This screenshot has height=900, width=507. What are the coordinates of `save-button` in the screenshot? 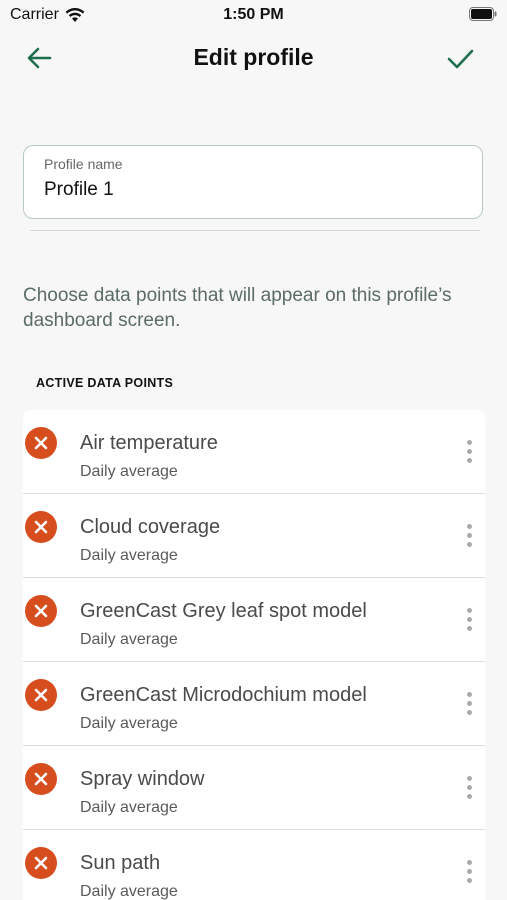 It's located at (460, 58).